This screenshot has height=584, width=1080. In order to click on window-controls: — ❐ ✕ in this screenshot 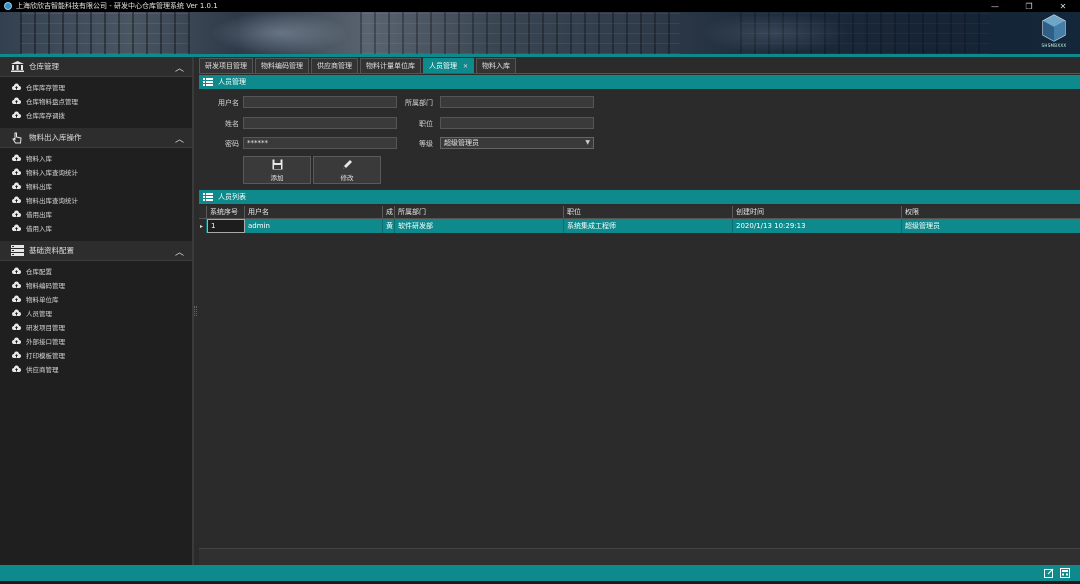, I will do `click(1029, 6)`.